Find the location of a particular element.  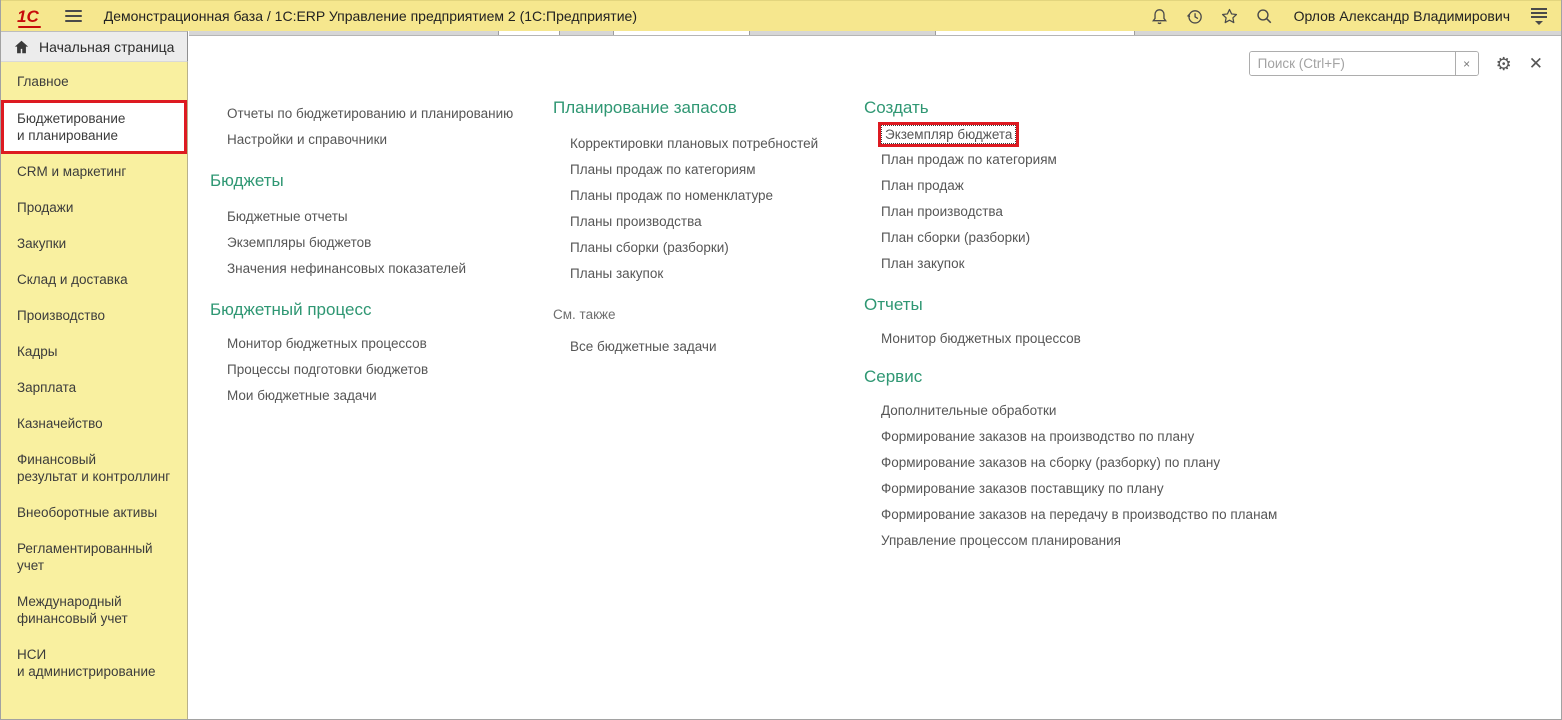

link-budget-preparation-processes: Процессы подготовки бюджетов is located at coordinates (377, 370).